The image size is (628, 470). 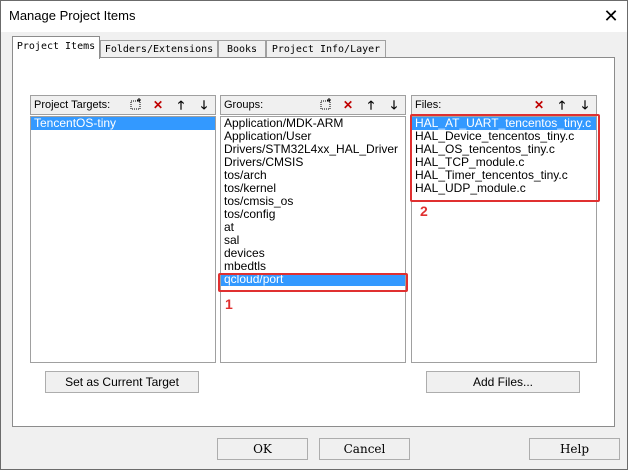 I want to click on list-item: at, so click(x=313, y=227).